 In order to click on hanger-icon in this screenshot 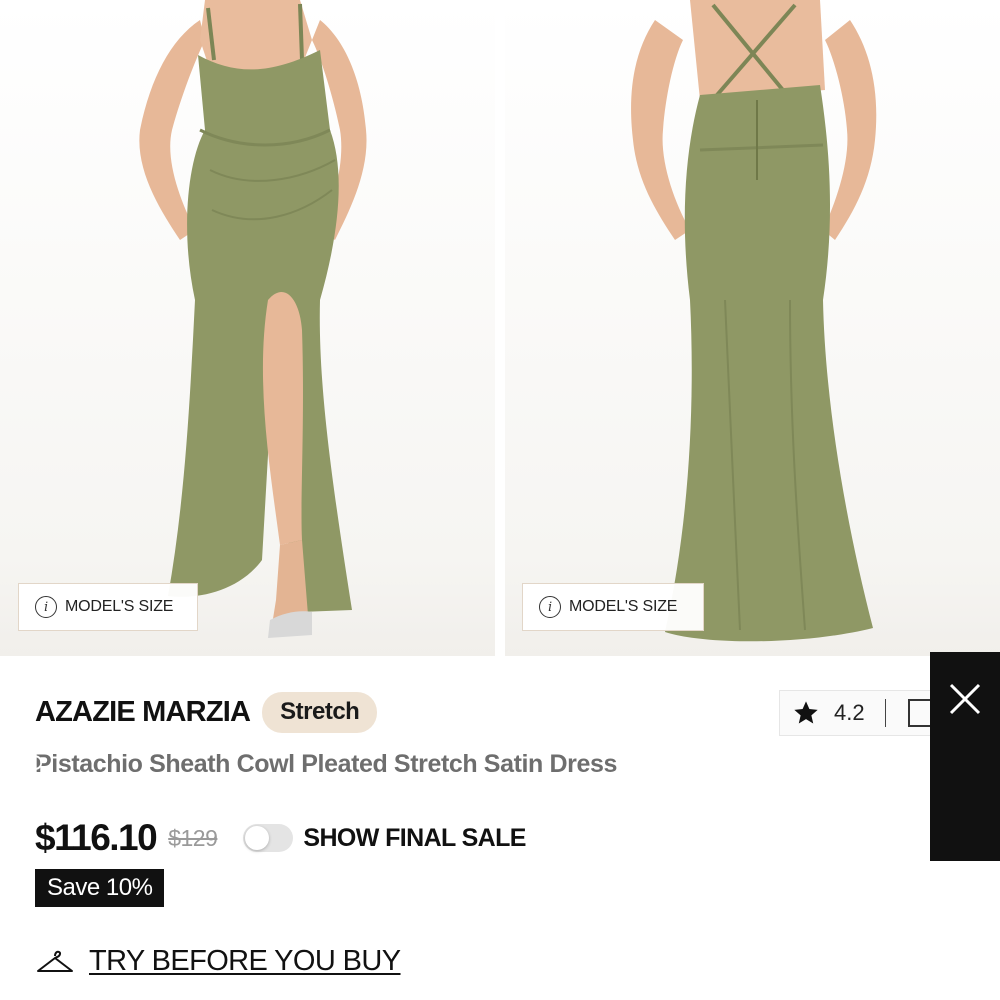, I will do `click(55, 961)`.